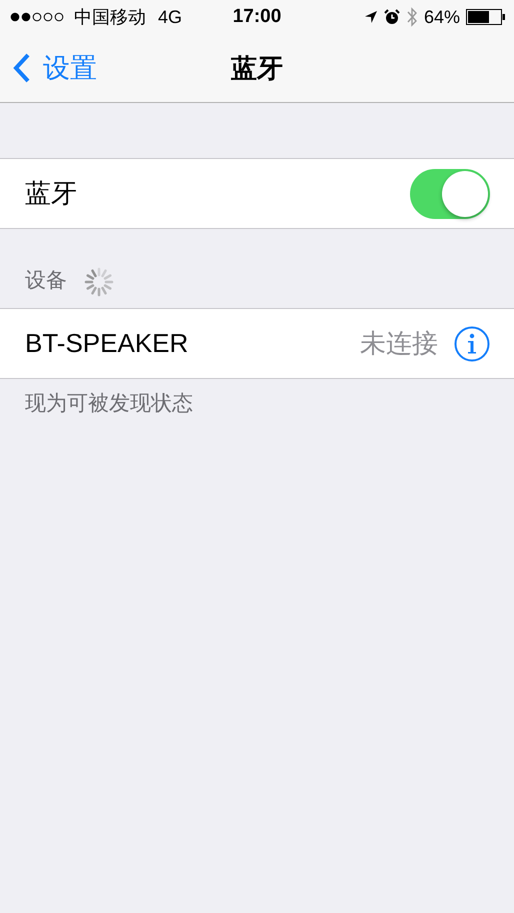 The image size is (514, 913). What do you see at coordinates (106, 343) in the screenshot?
I see `device-name: BT-SPEAKER` at bounding box center [106, 343].